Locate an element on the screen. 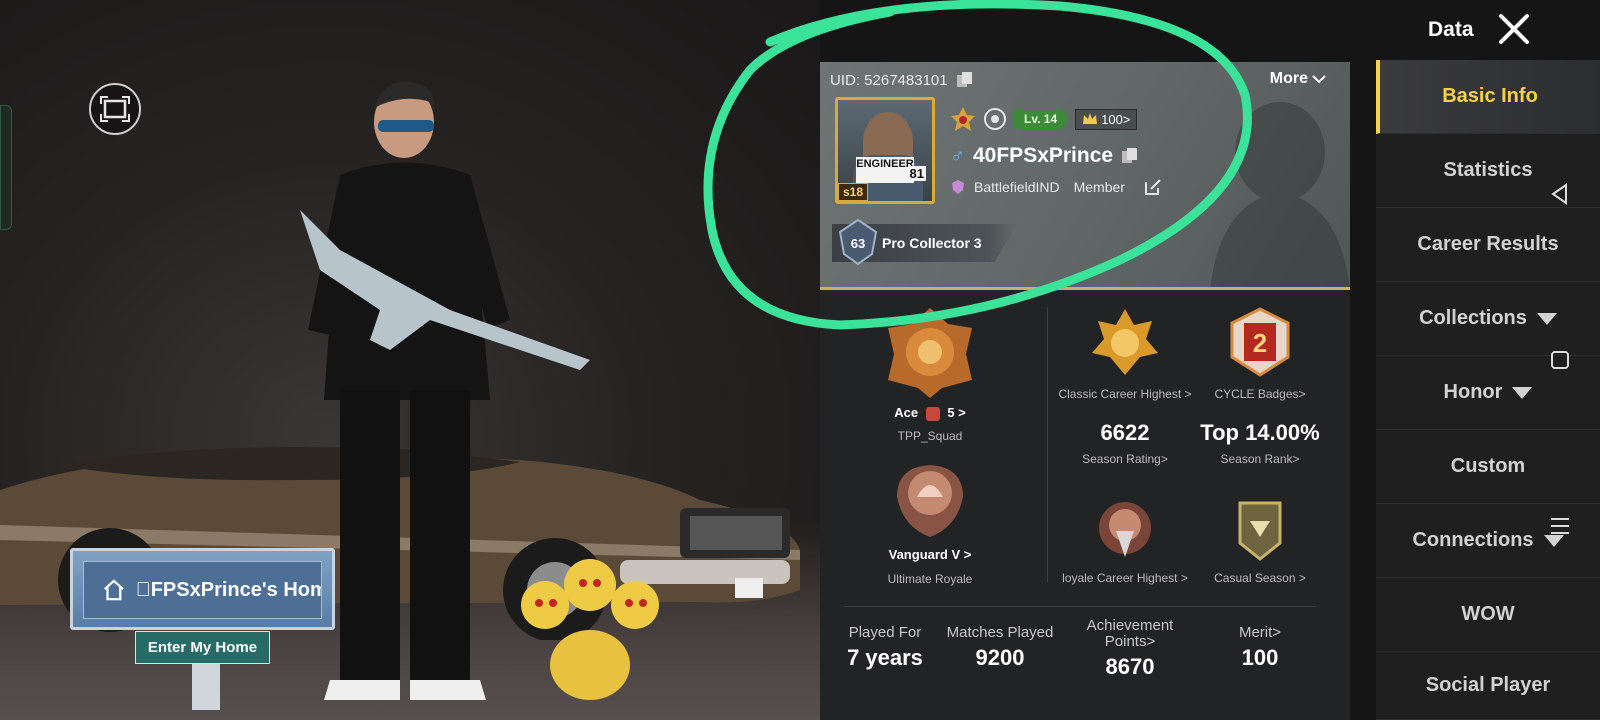 Image resolution: width=1600 pixels, height=720 pixels. title-emblem-icon: 63 is located at coordinates (858, 242).